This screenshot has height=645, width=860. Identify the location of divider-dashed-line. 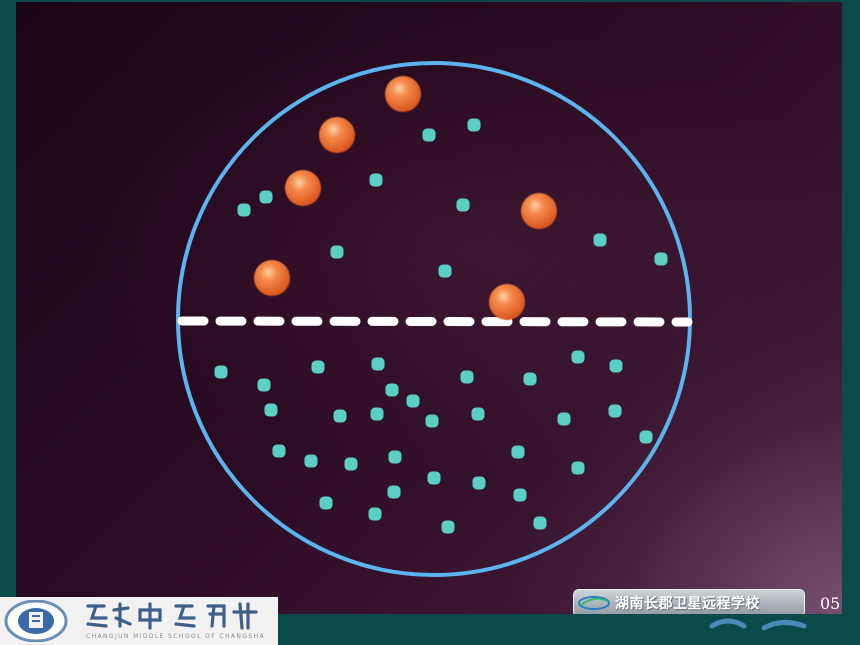
(435, 321).